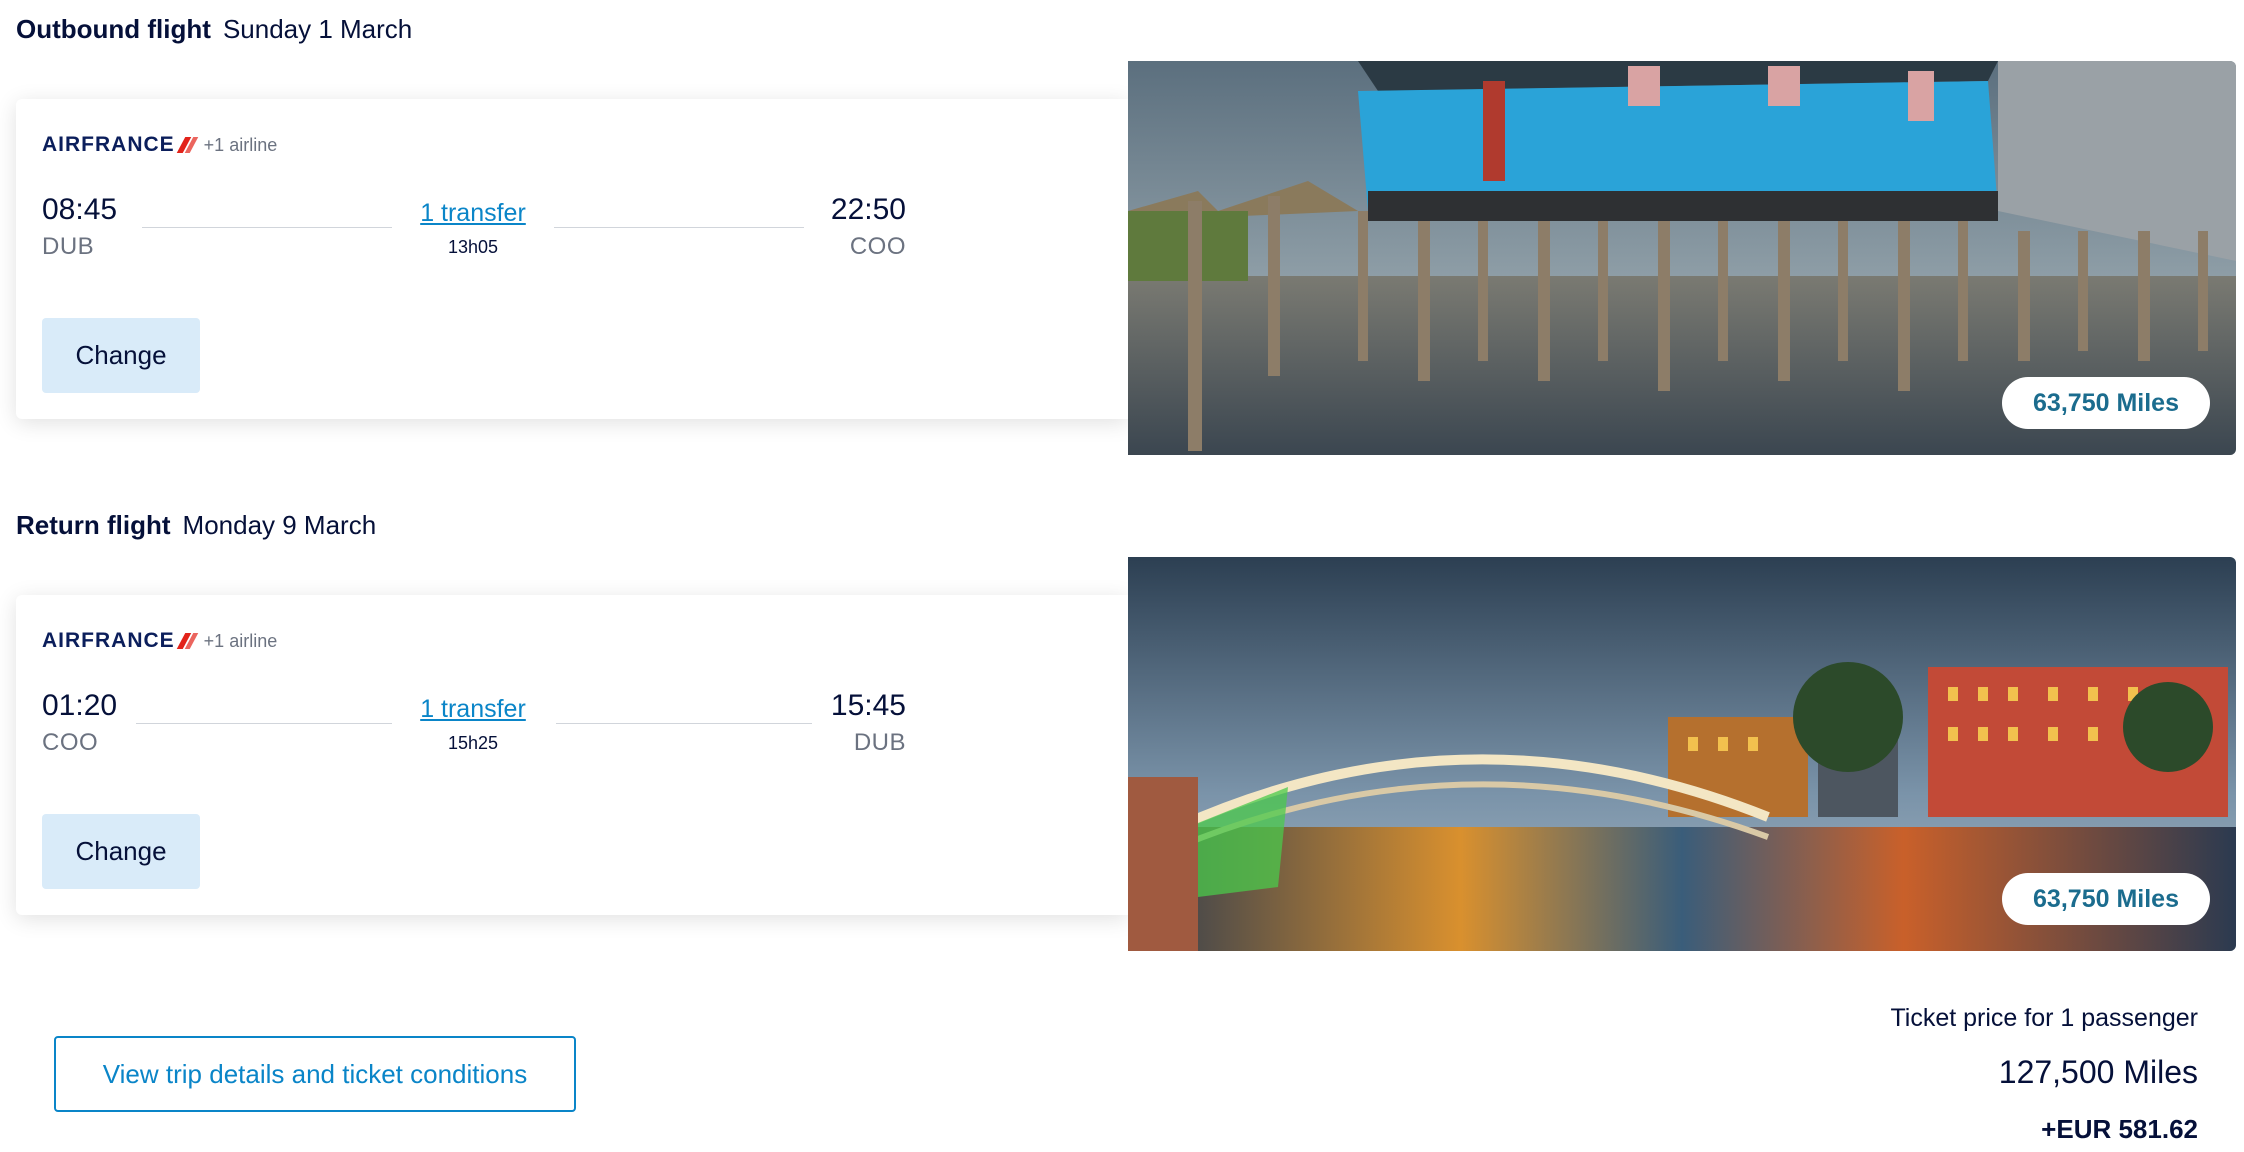  Describe the element at coordinates (279, 525) in the screenshot. I see `return-date: Monday 9 March` at that location.